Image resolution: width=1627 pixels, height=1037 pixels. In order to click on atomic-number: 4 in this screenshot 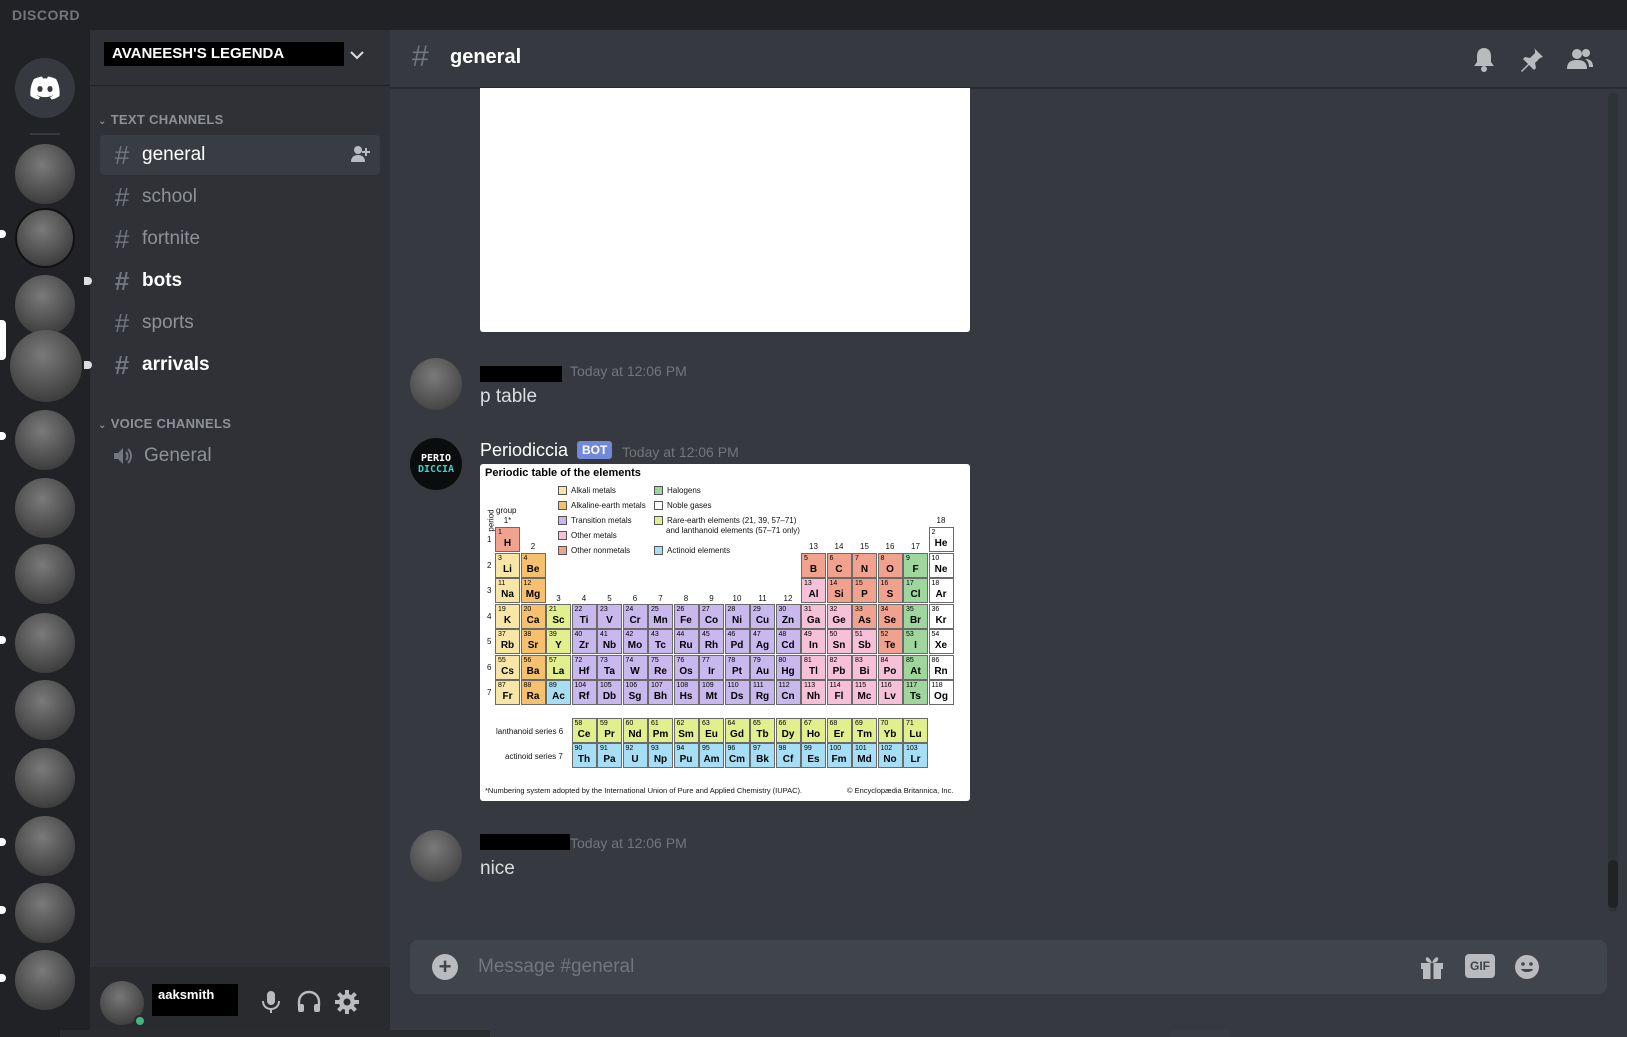, I will do `click(525, 558)`.